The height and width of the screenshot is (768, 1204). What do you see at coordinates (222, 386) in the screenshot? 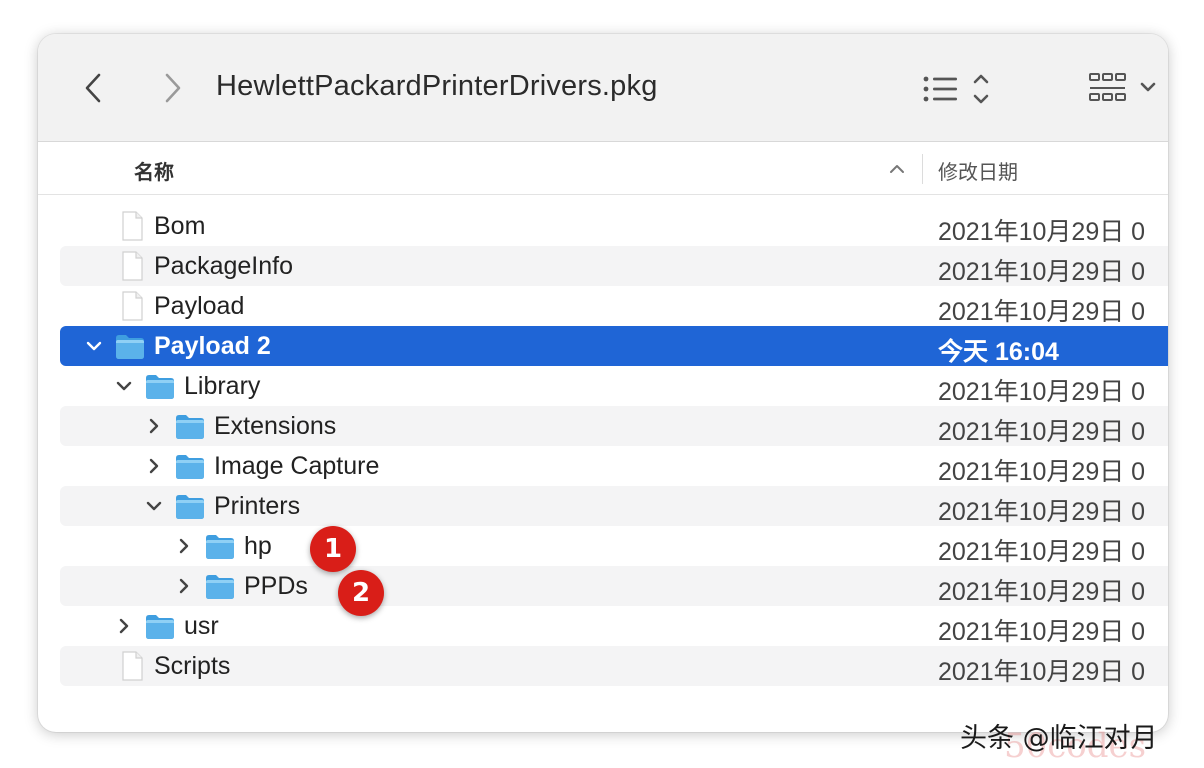
I see `file-name: Library` at bounding box center [222, 386].